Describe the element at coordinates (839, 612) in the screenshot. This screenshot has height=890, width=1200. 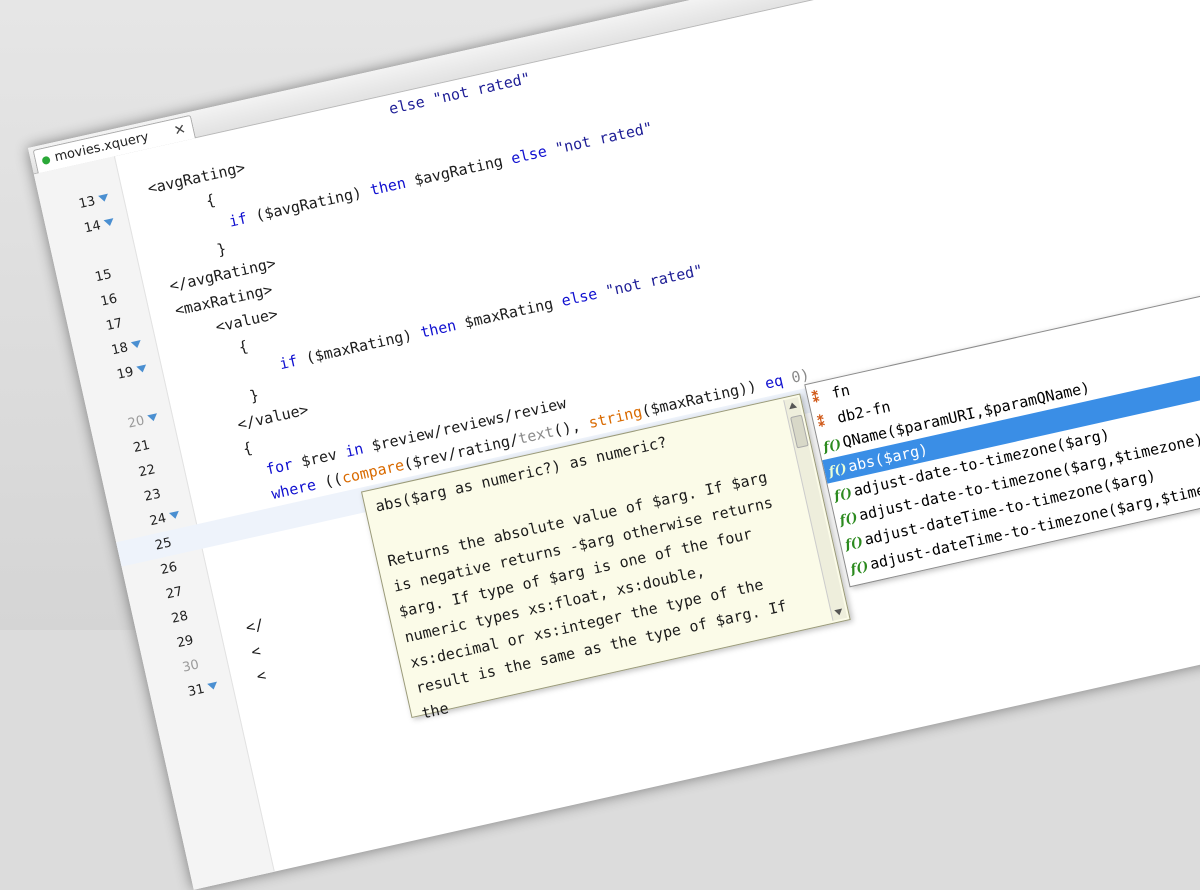
I see `scroll-down-icon` at that location.